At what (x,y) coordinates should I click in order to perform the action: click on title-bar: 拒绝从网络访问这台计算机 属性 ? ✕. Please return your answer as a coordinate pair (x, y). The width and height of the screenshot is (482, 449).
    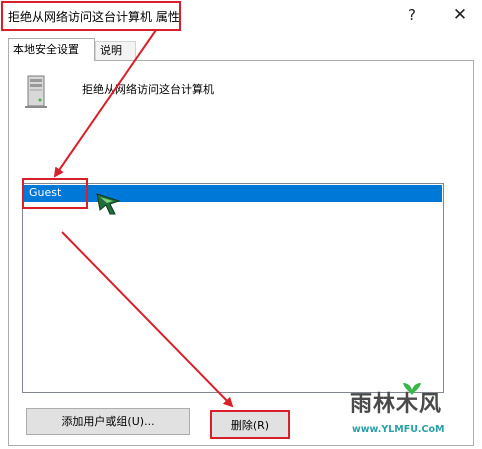
    Looking at the image, I should click on (241, 16).